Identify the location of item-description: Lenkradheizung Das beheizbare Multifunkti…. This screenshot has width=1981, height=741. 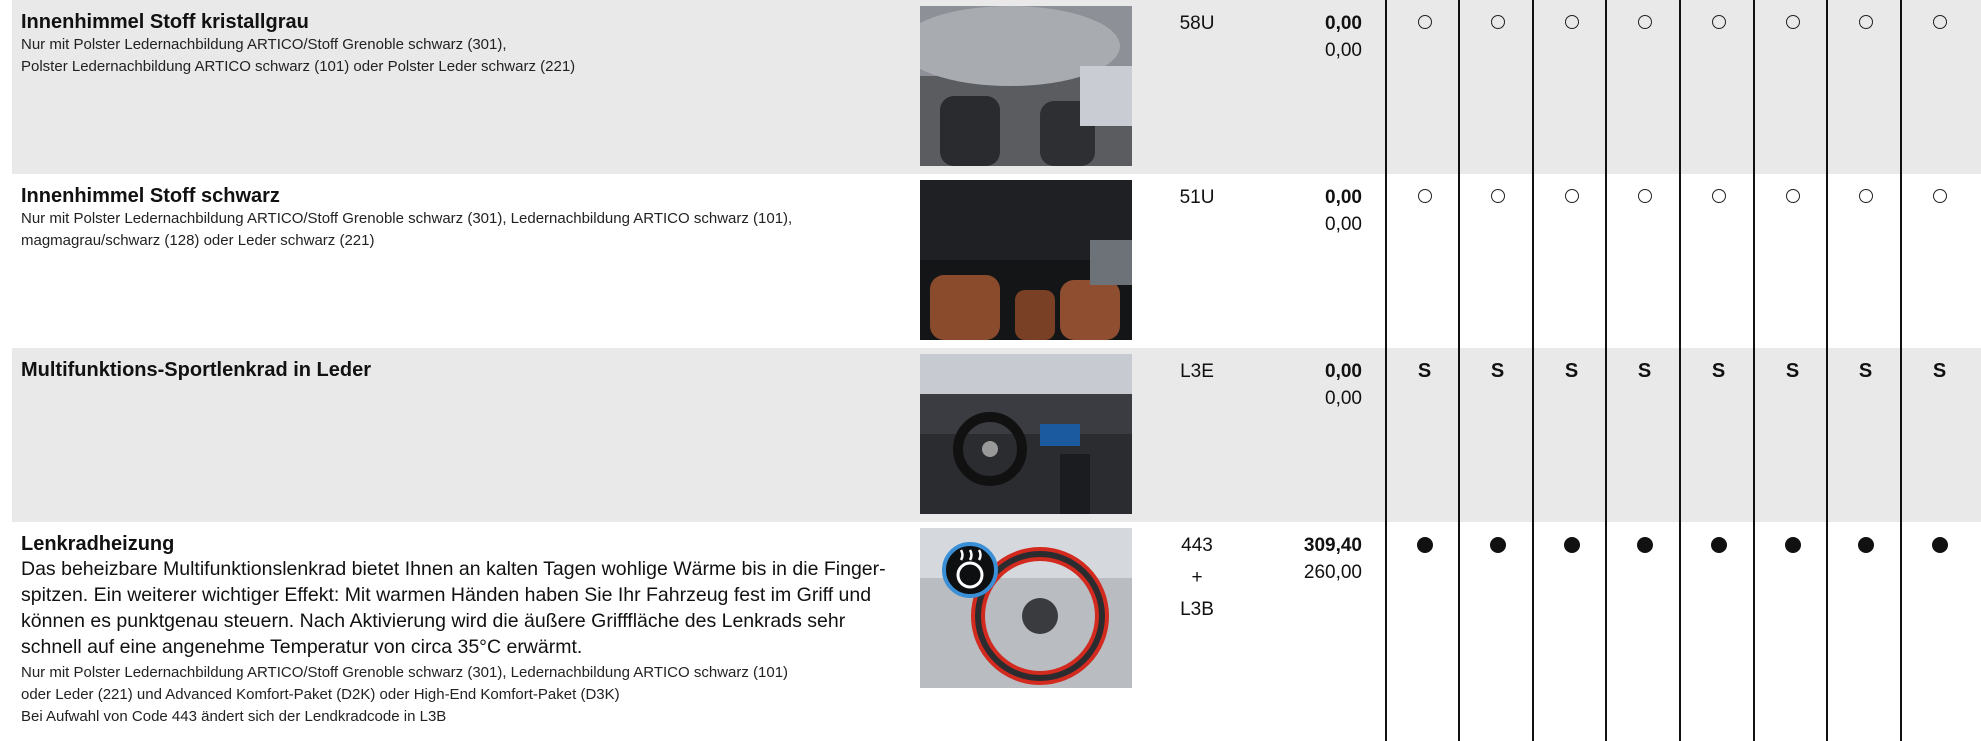
(466, 630).